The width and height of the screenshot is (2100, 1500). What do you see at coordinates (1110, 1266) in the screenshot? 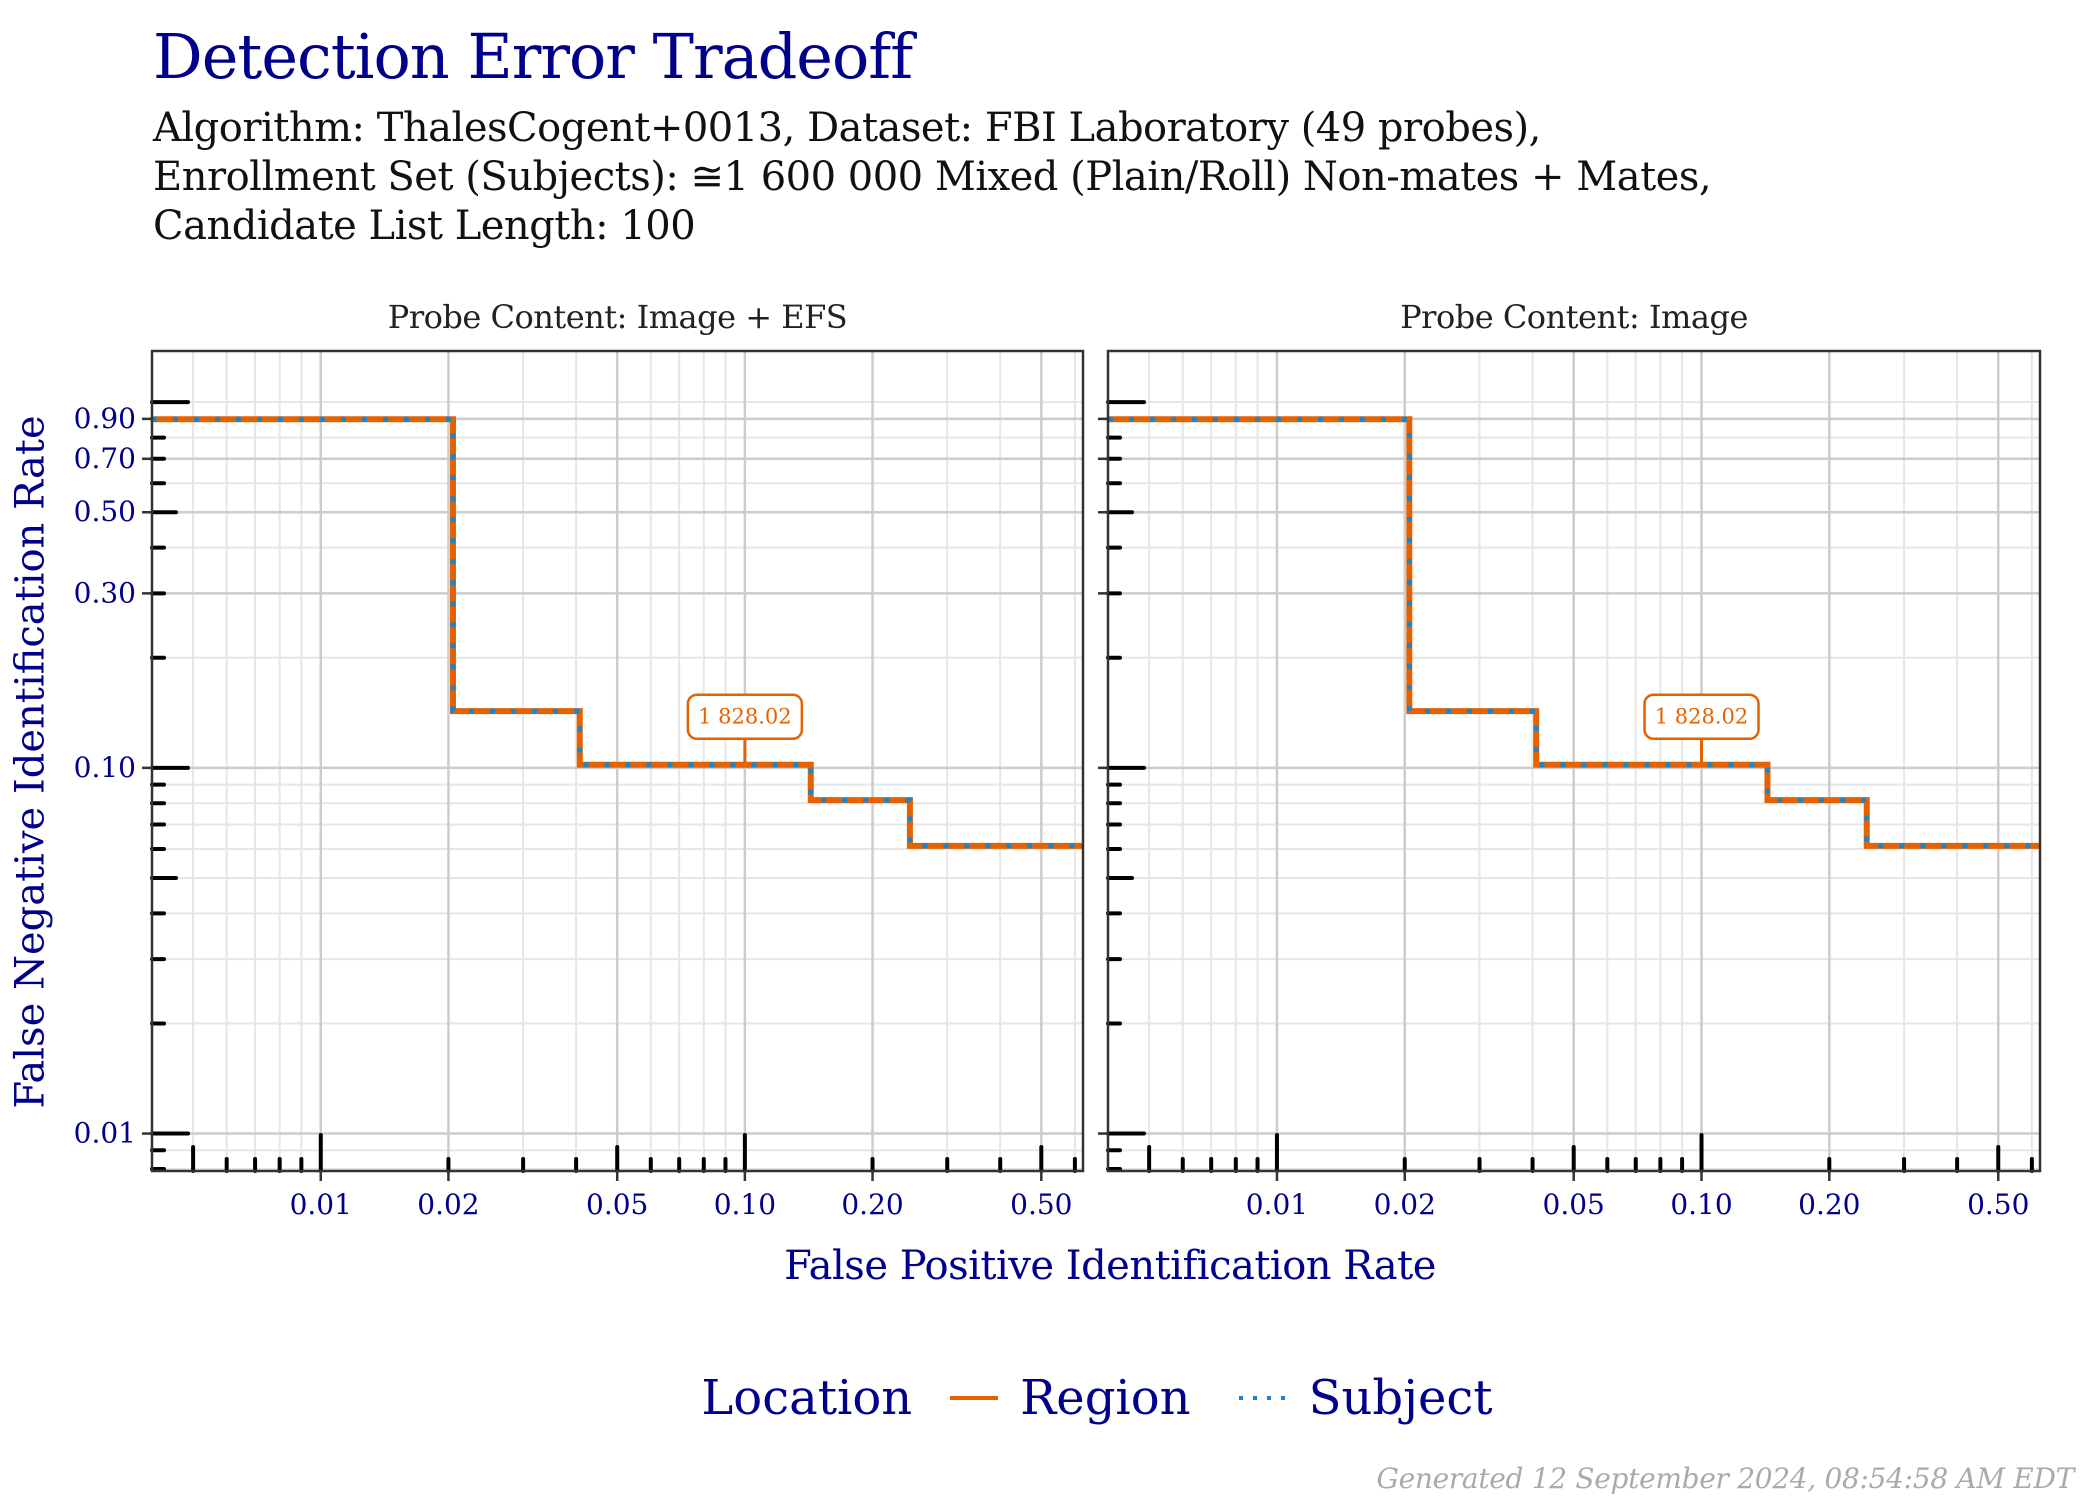
I see `x-axis-title: False Positive Identification Rate` at bounding box center [1110, 1266].